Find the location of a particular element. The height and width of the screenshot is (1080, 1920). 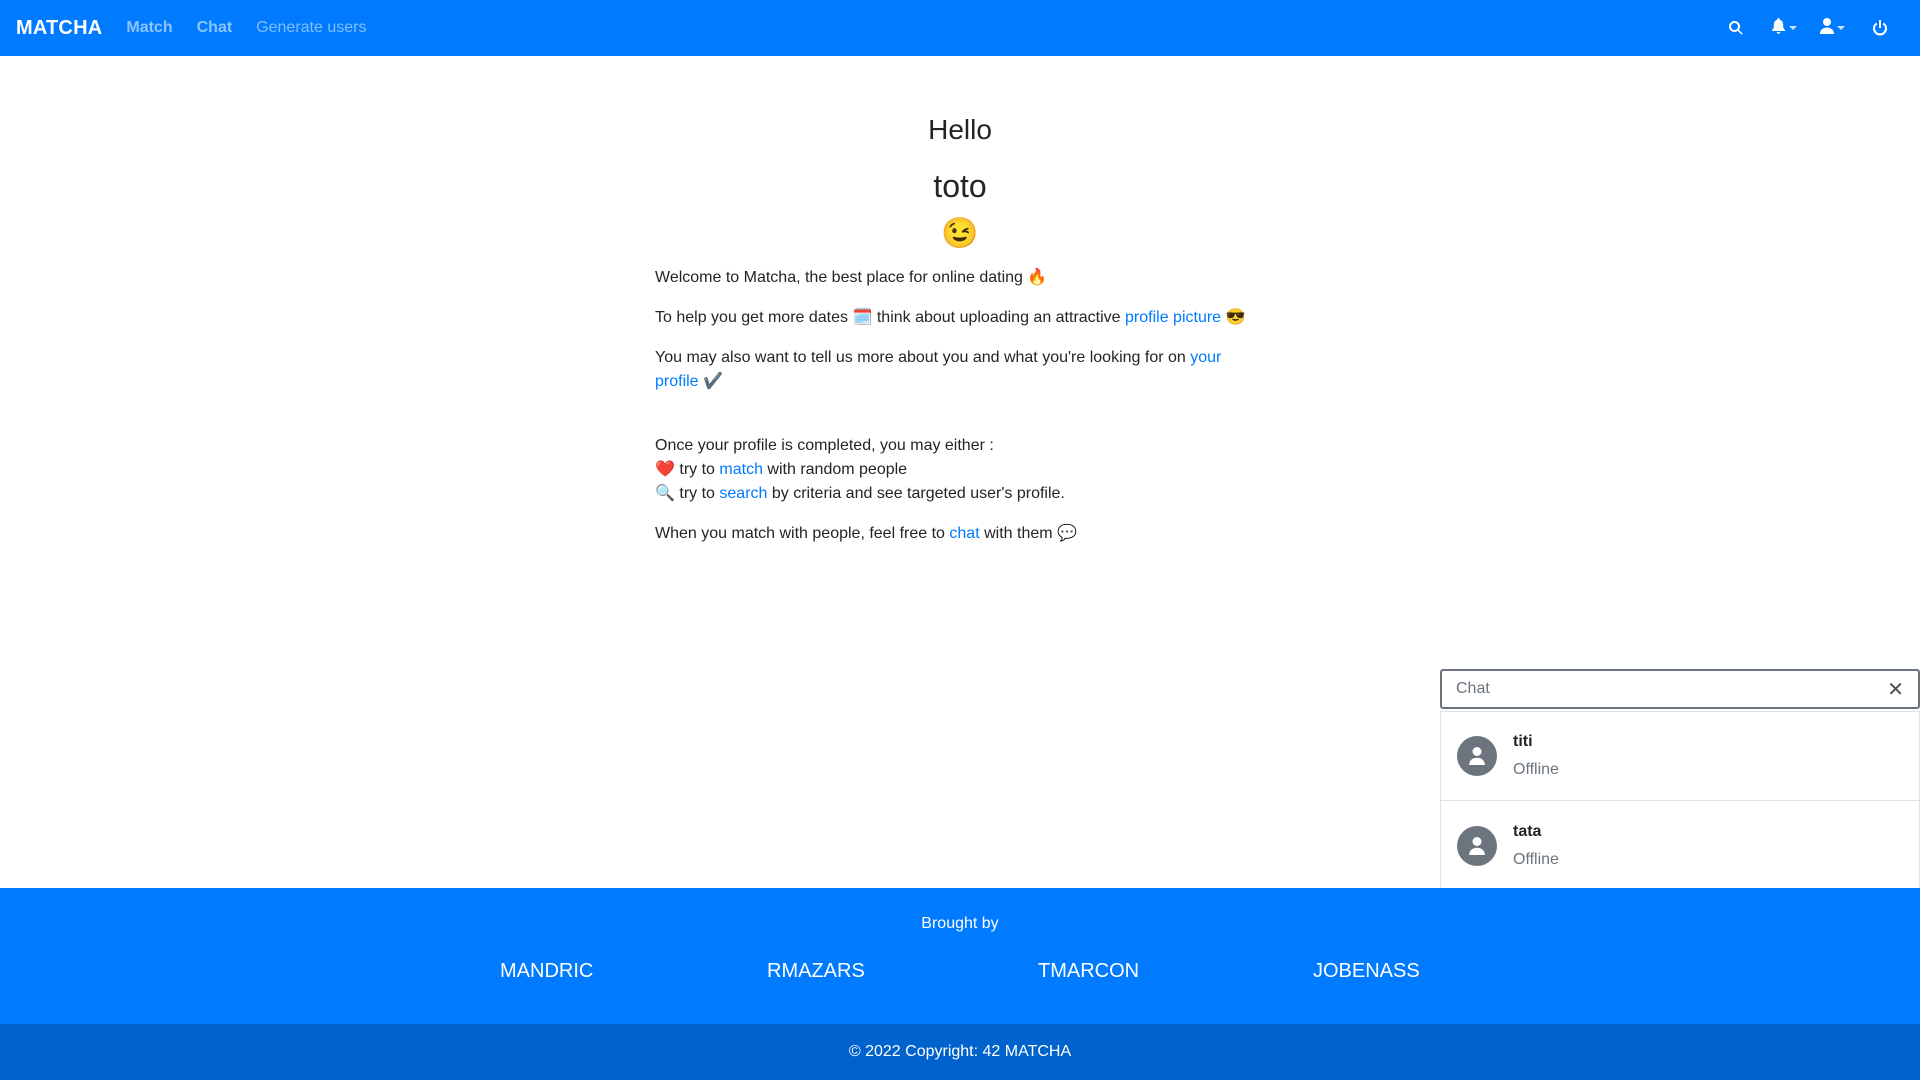

username-heading: toto is located at coordinates (960, 186).